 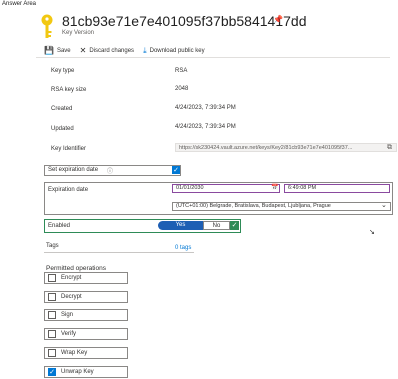 What do you see at coordinates (302, 188) in the screenshot?
I see `expiration-time-value: 6:49:08 PM` at bounding box center [302, 188].